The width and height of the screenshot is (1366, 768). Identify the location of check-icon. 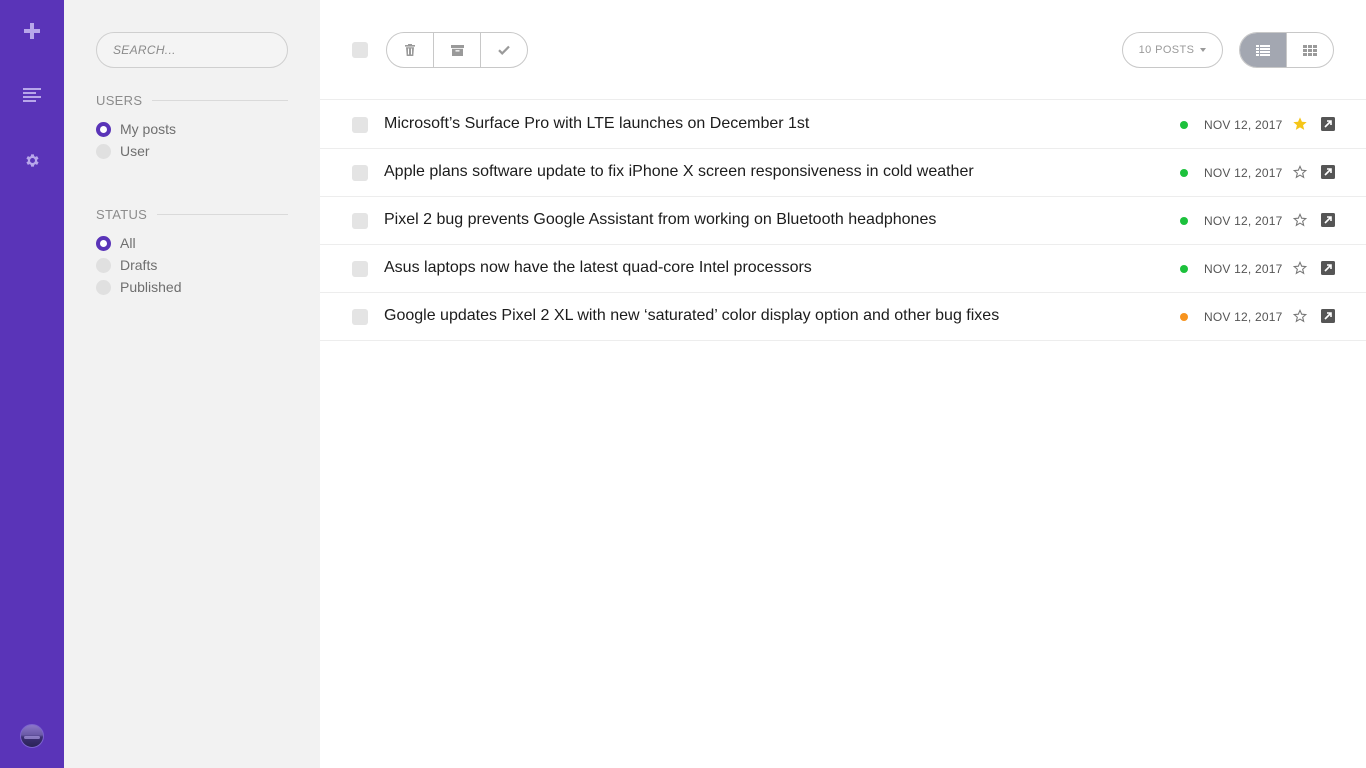
(504, 50).